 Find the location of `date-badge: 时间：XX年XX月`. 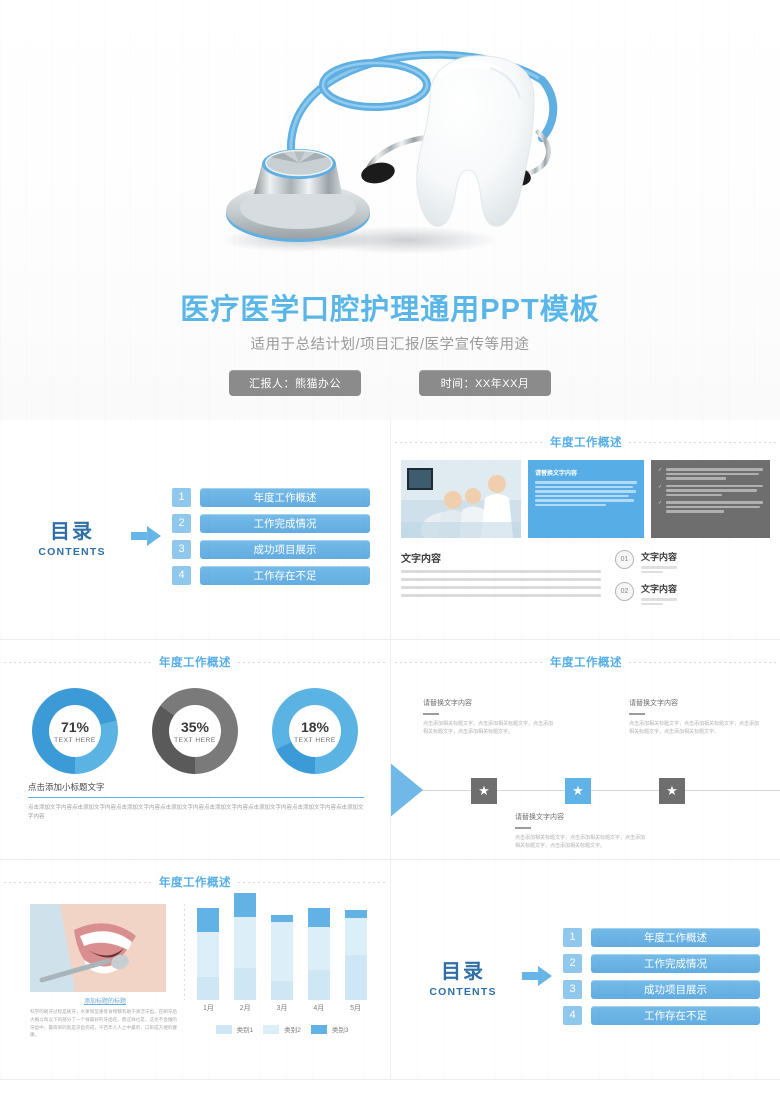

date-badge: 时间：XX年XX月 is located at coordinates (485, 383).